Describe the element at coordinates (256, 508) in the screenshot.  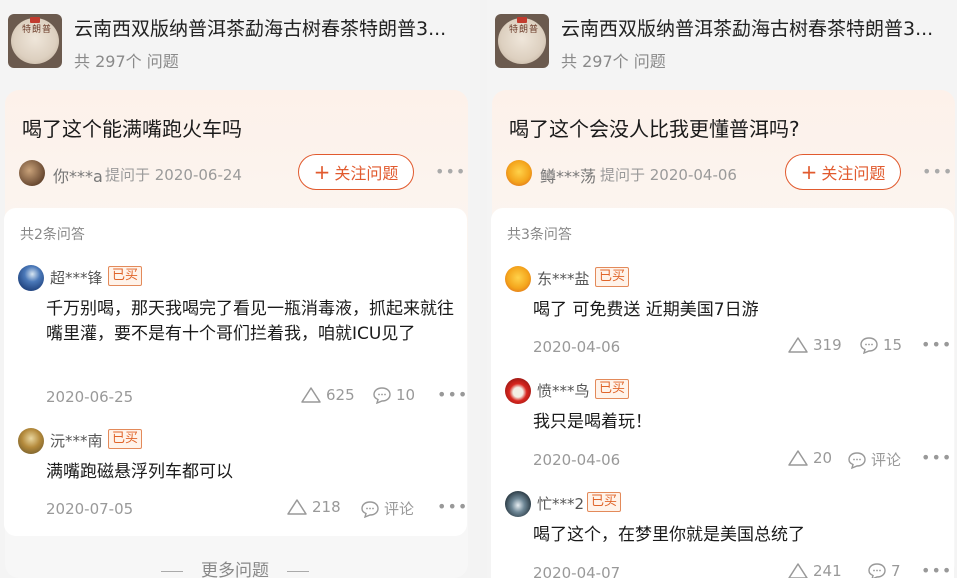
I see `answer-meta: 2020-07-05 218 评论 •••` at that location.